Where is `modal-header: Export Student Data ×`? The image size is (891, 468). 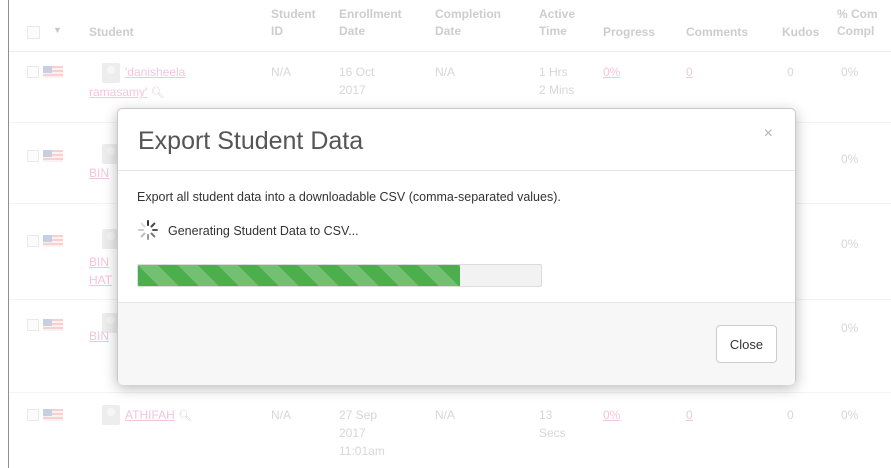
modal-header: Export Student Data × is located at coordinates (456, 140).